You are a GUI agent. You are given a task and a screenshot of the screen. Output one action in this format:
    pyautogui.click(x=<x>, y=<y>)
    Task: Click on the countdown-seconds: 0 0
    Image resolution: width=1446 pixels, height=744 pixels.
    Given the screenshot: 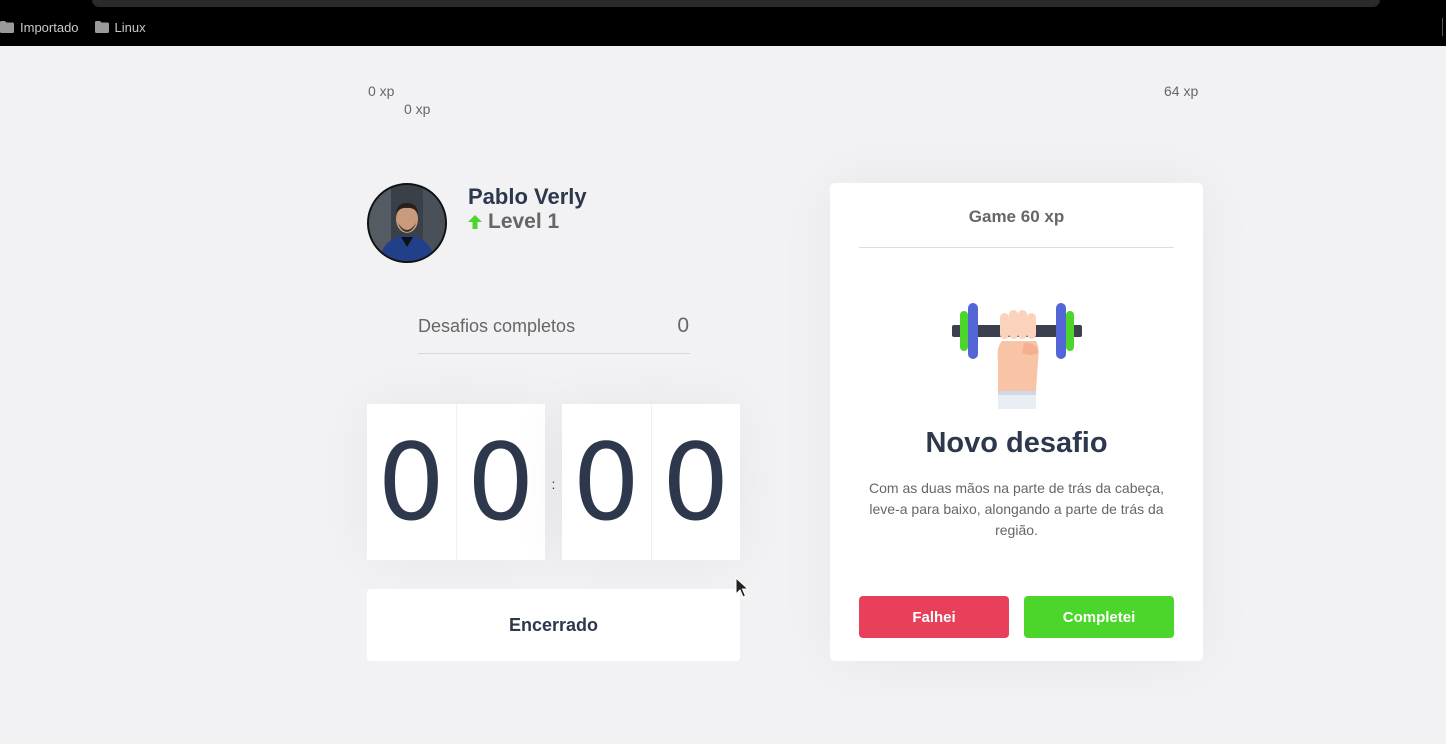 What is the action you would take?
    pyautogui.click(x=651, y=482)
    